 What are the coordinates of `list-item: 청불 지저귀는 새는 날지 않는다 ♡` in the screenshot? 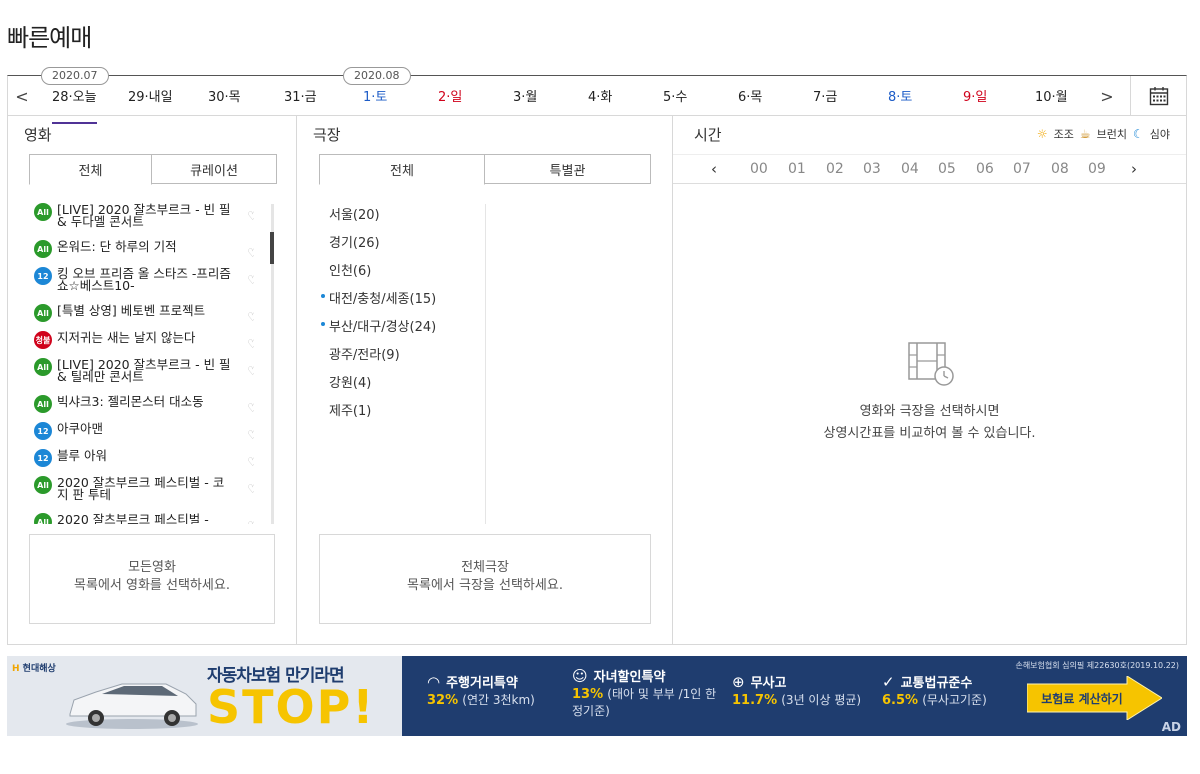 It's located at (144, 343).